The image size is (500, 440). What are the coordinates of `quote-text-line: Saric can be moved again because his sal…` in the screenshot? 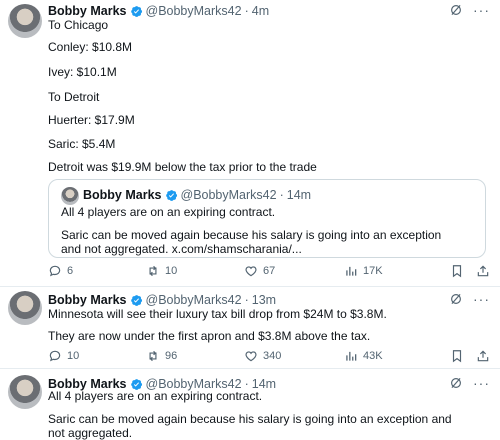 It's located at (251, 235).